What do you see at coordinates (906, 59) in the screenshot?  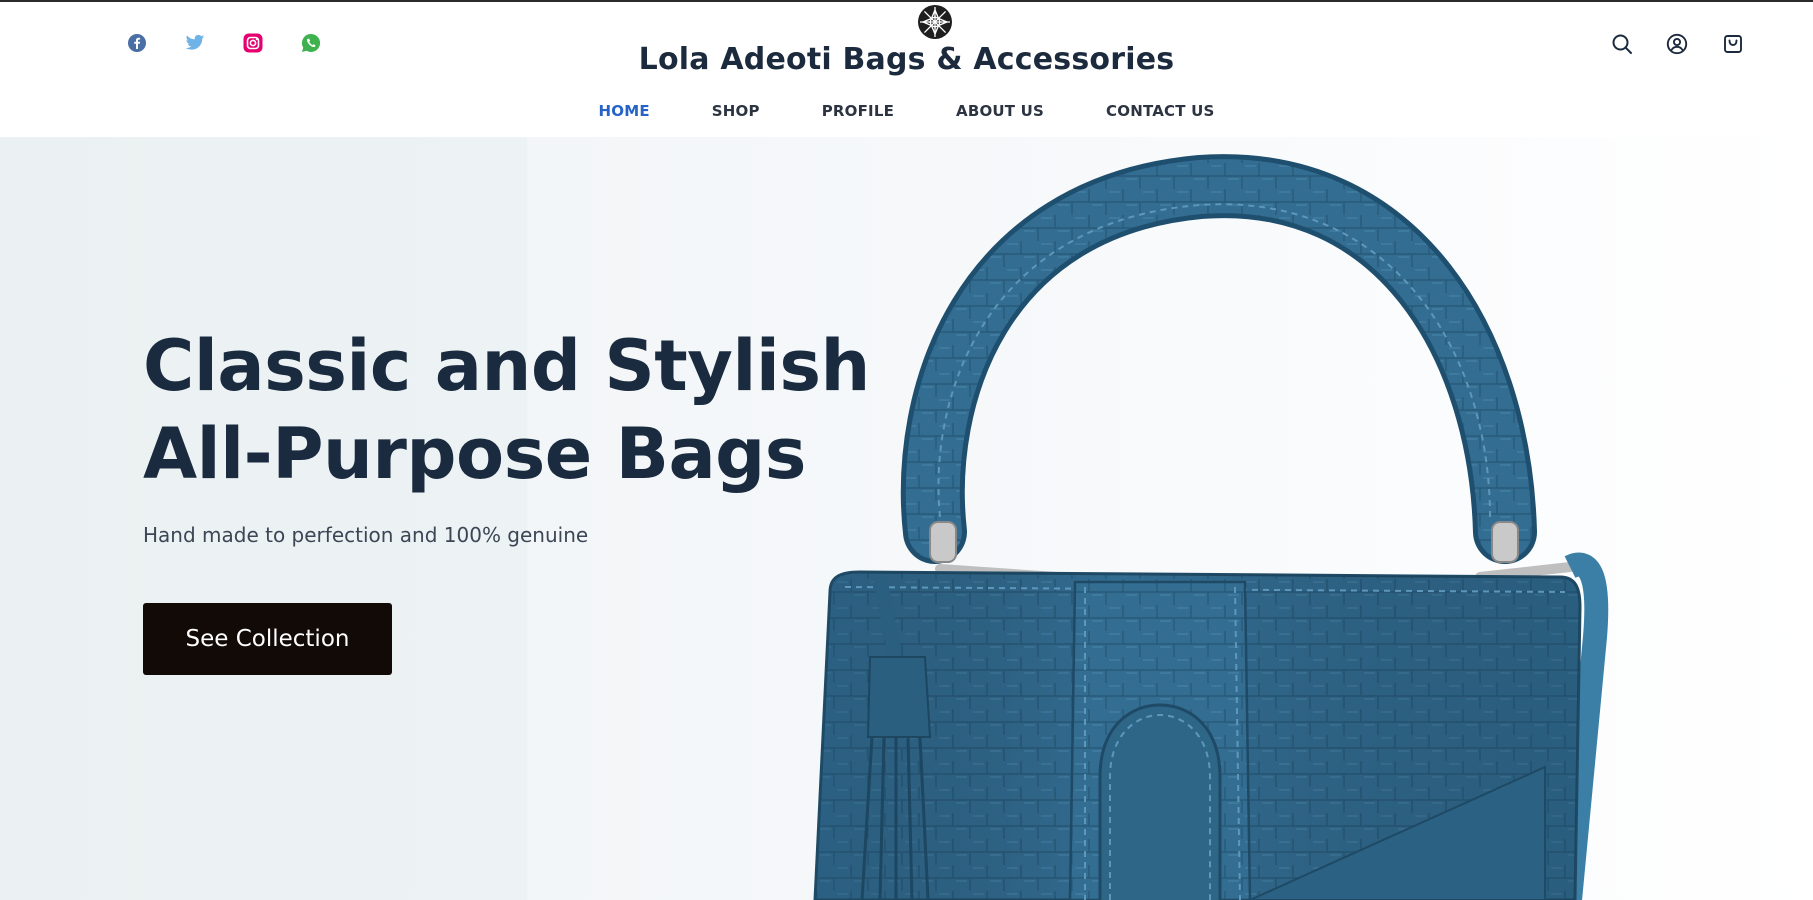 I see `brand-name: Lola Adeoti Bags & Accessories` at bounding box center [906, 59].